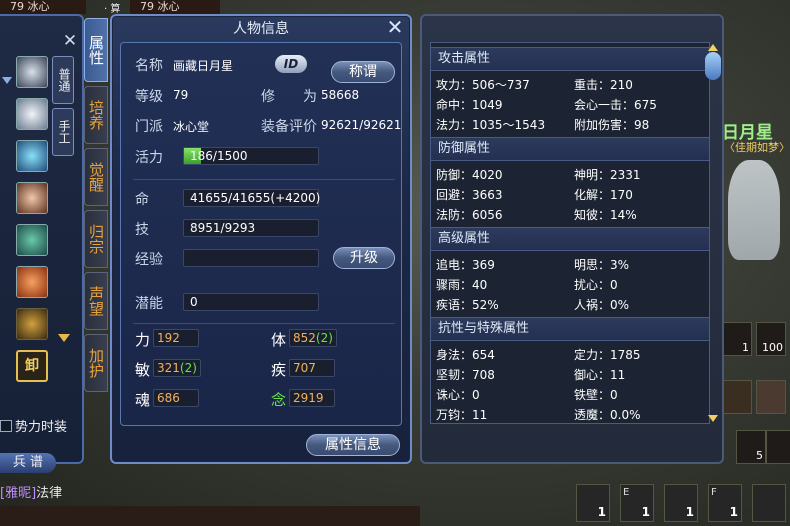 The height and width of the screenshot is (526, 790). I want to click on tab-attributes: 属性, so click(96, 50).